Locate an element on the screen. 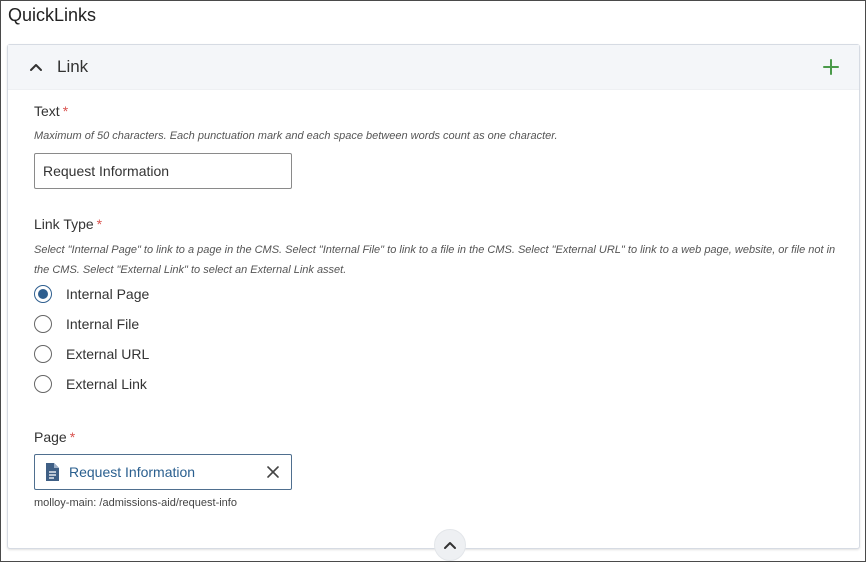 This screenshot has height=562, width=866. text-field-label: Text * is located at coordinates (51, 111).